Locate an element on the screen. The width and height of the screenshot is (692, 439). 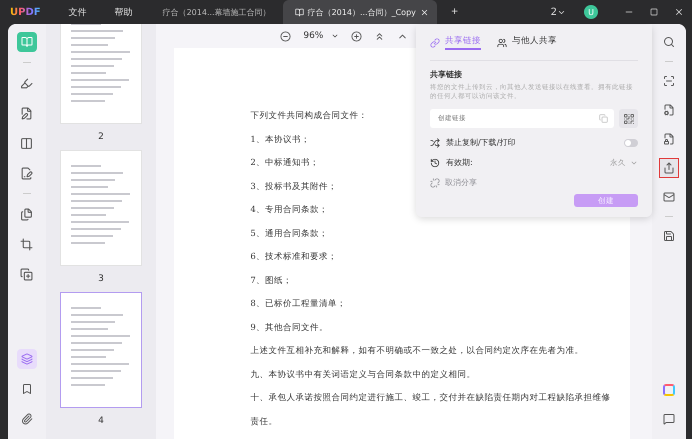
share-tab: 与他人共享 is located at coordinates (527, 43).